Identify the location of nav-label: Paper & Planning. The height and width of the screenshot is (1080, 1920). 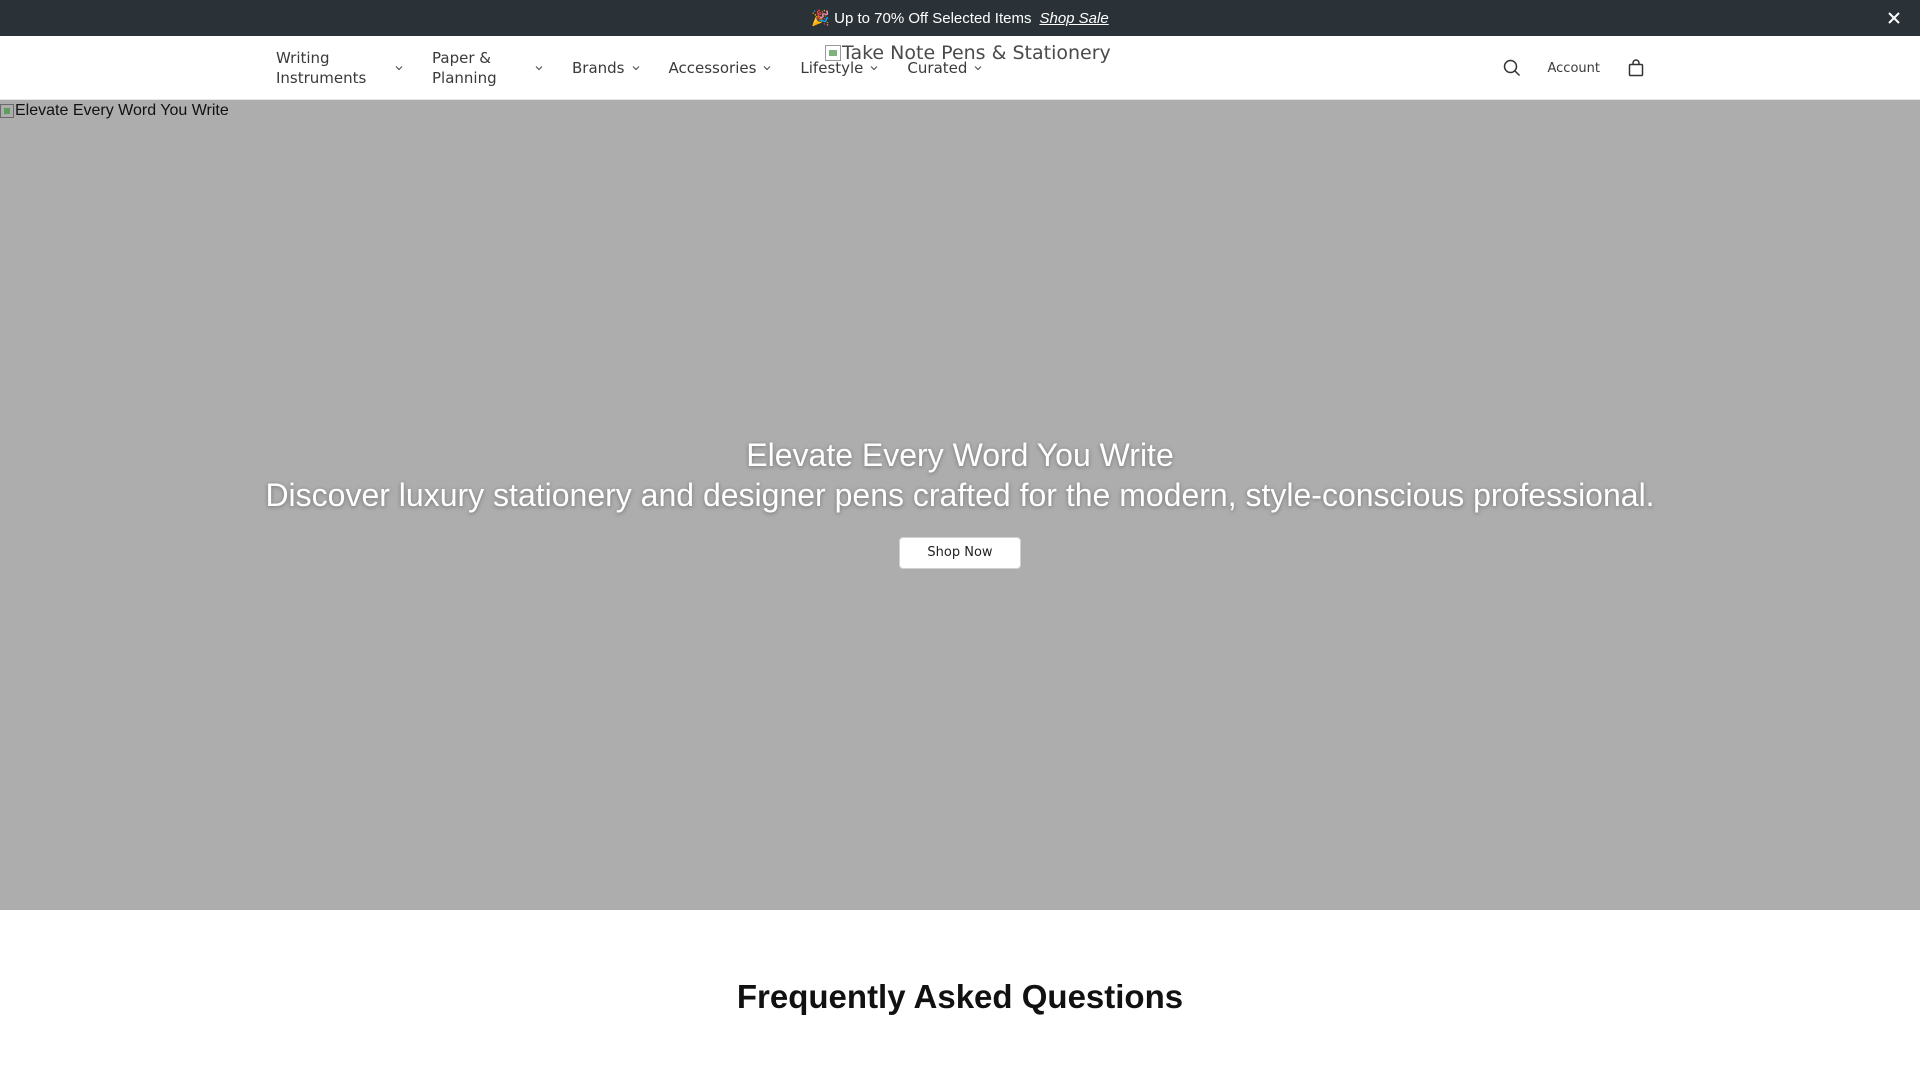
(464, 68).